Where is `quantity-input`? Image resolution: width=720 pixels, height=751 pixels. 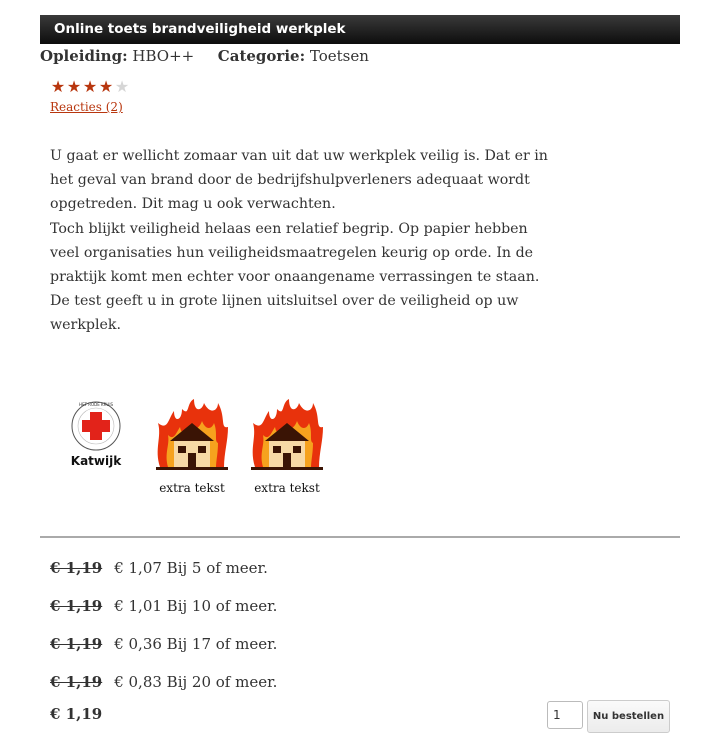 quantity-input is located at coordinates (565, 715).